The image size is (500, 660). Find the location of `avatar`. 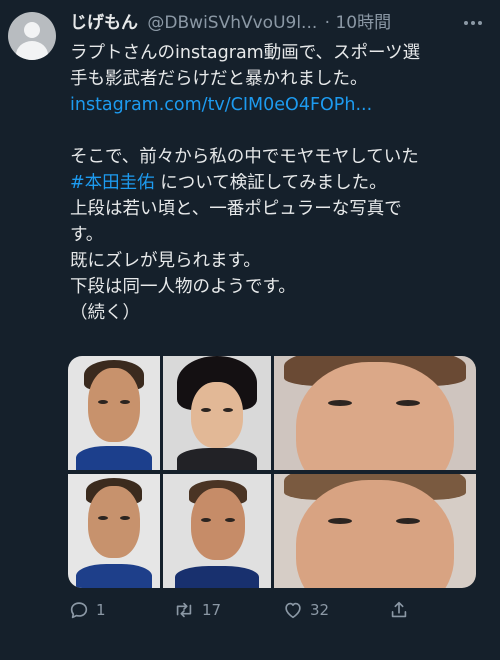

avatar is located at coordinates (32, 36).